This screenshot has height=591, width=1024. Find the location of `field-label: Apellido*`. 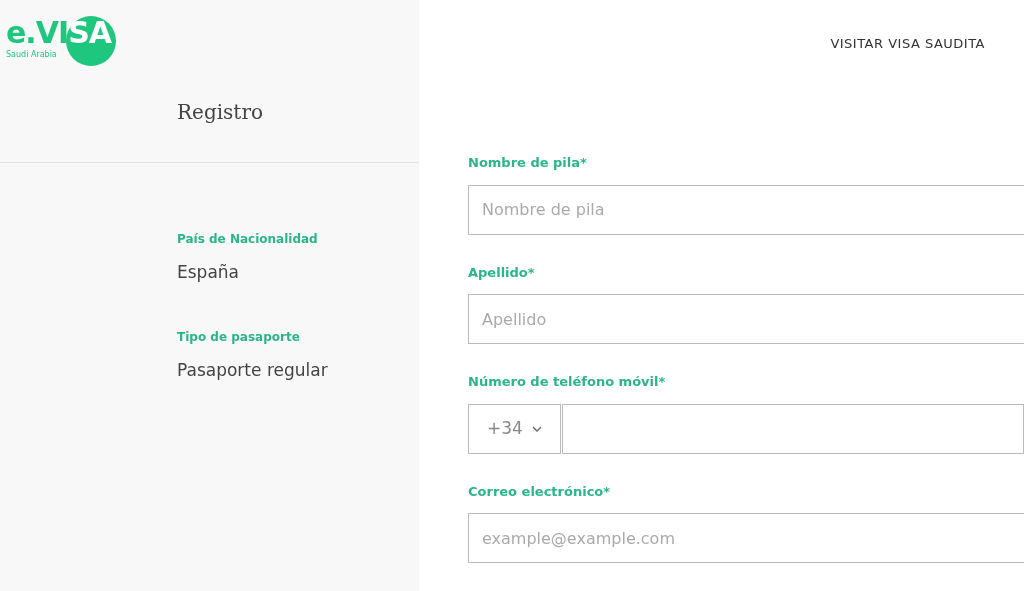

field-label: Apellido* is located at coordinates (501, 272).